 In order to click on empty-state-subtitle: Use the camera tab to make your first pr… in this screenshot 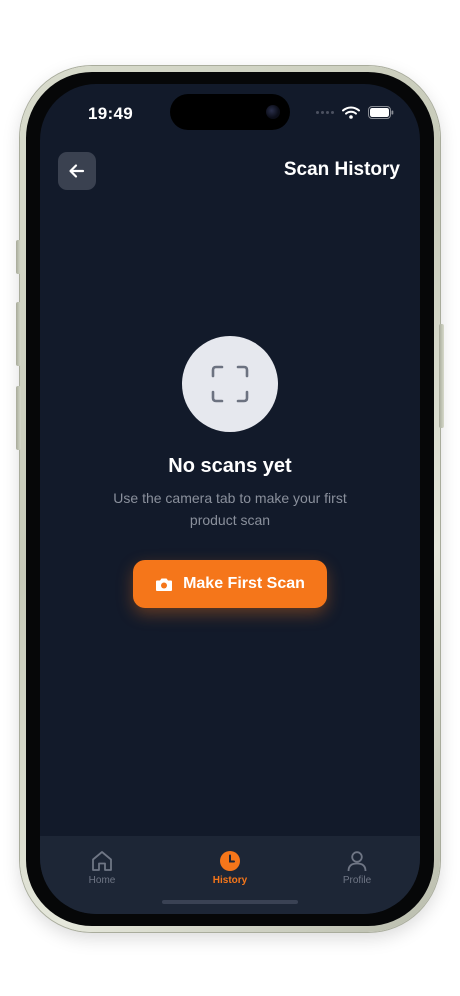, I will do `click(230, 509)`.